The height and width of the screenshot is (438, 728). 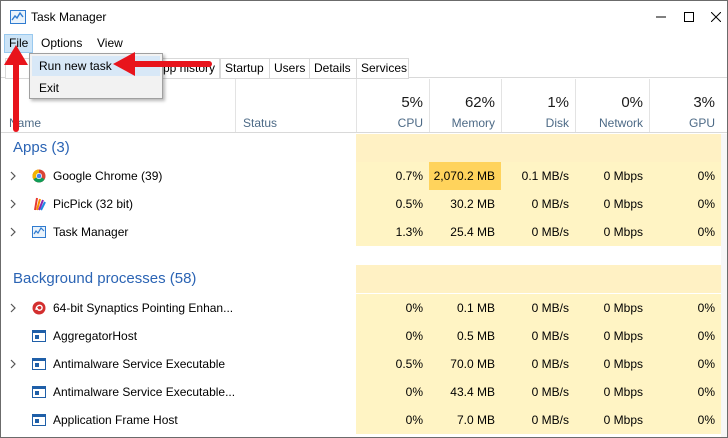 I want to click on vertical-scrollbar, so click(x=724, y=285).